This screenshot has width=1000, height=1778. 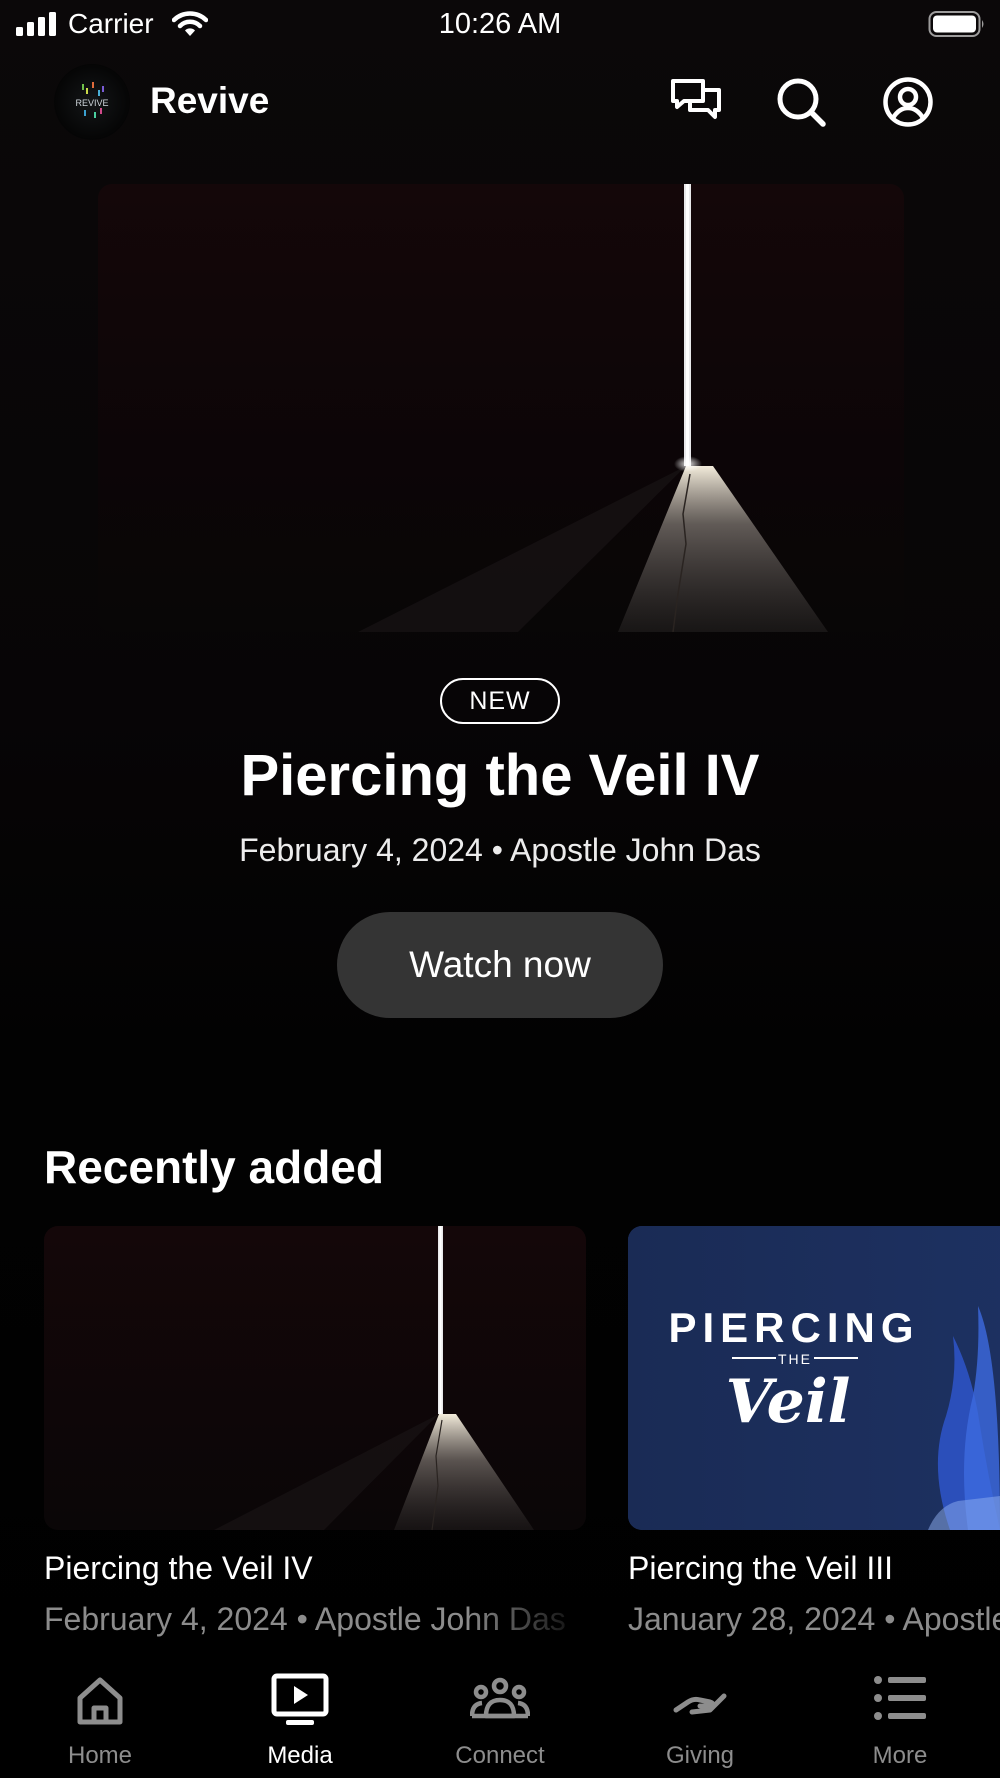 I want to click on new-badge: NEW, so click(x=500, y=701).